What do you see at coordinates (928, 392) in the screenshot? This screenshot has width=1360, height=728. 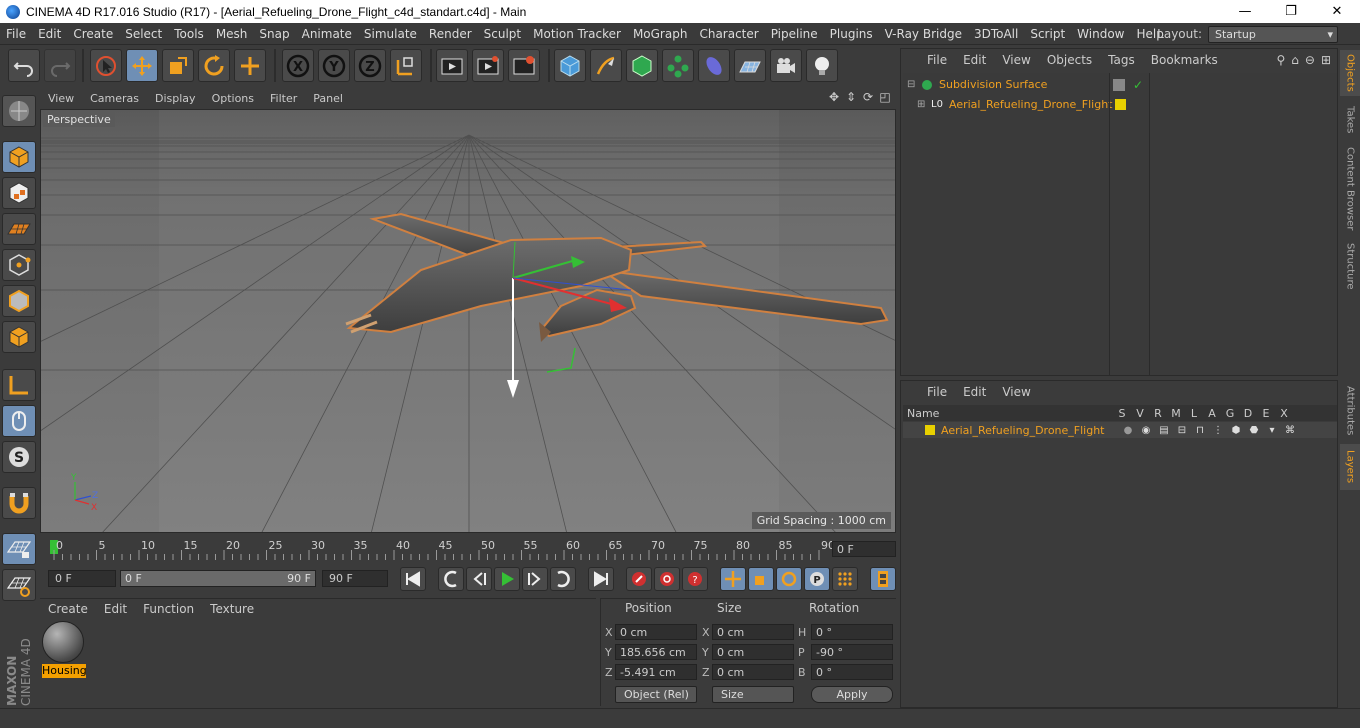 I see `layers-menu-file: File` at bounding box center [928, 392].